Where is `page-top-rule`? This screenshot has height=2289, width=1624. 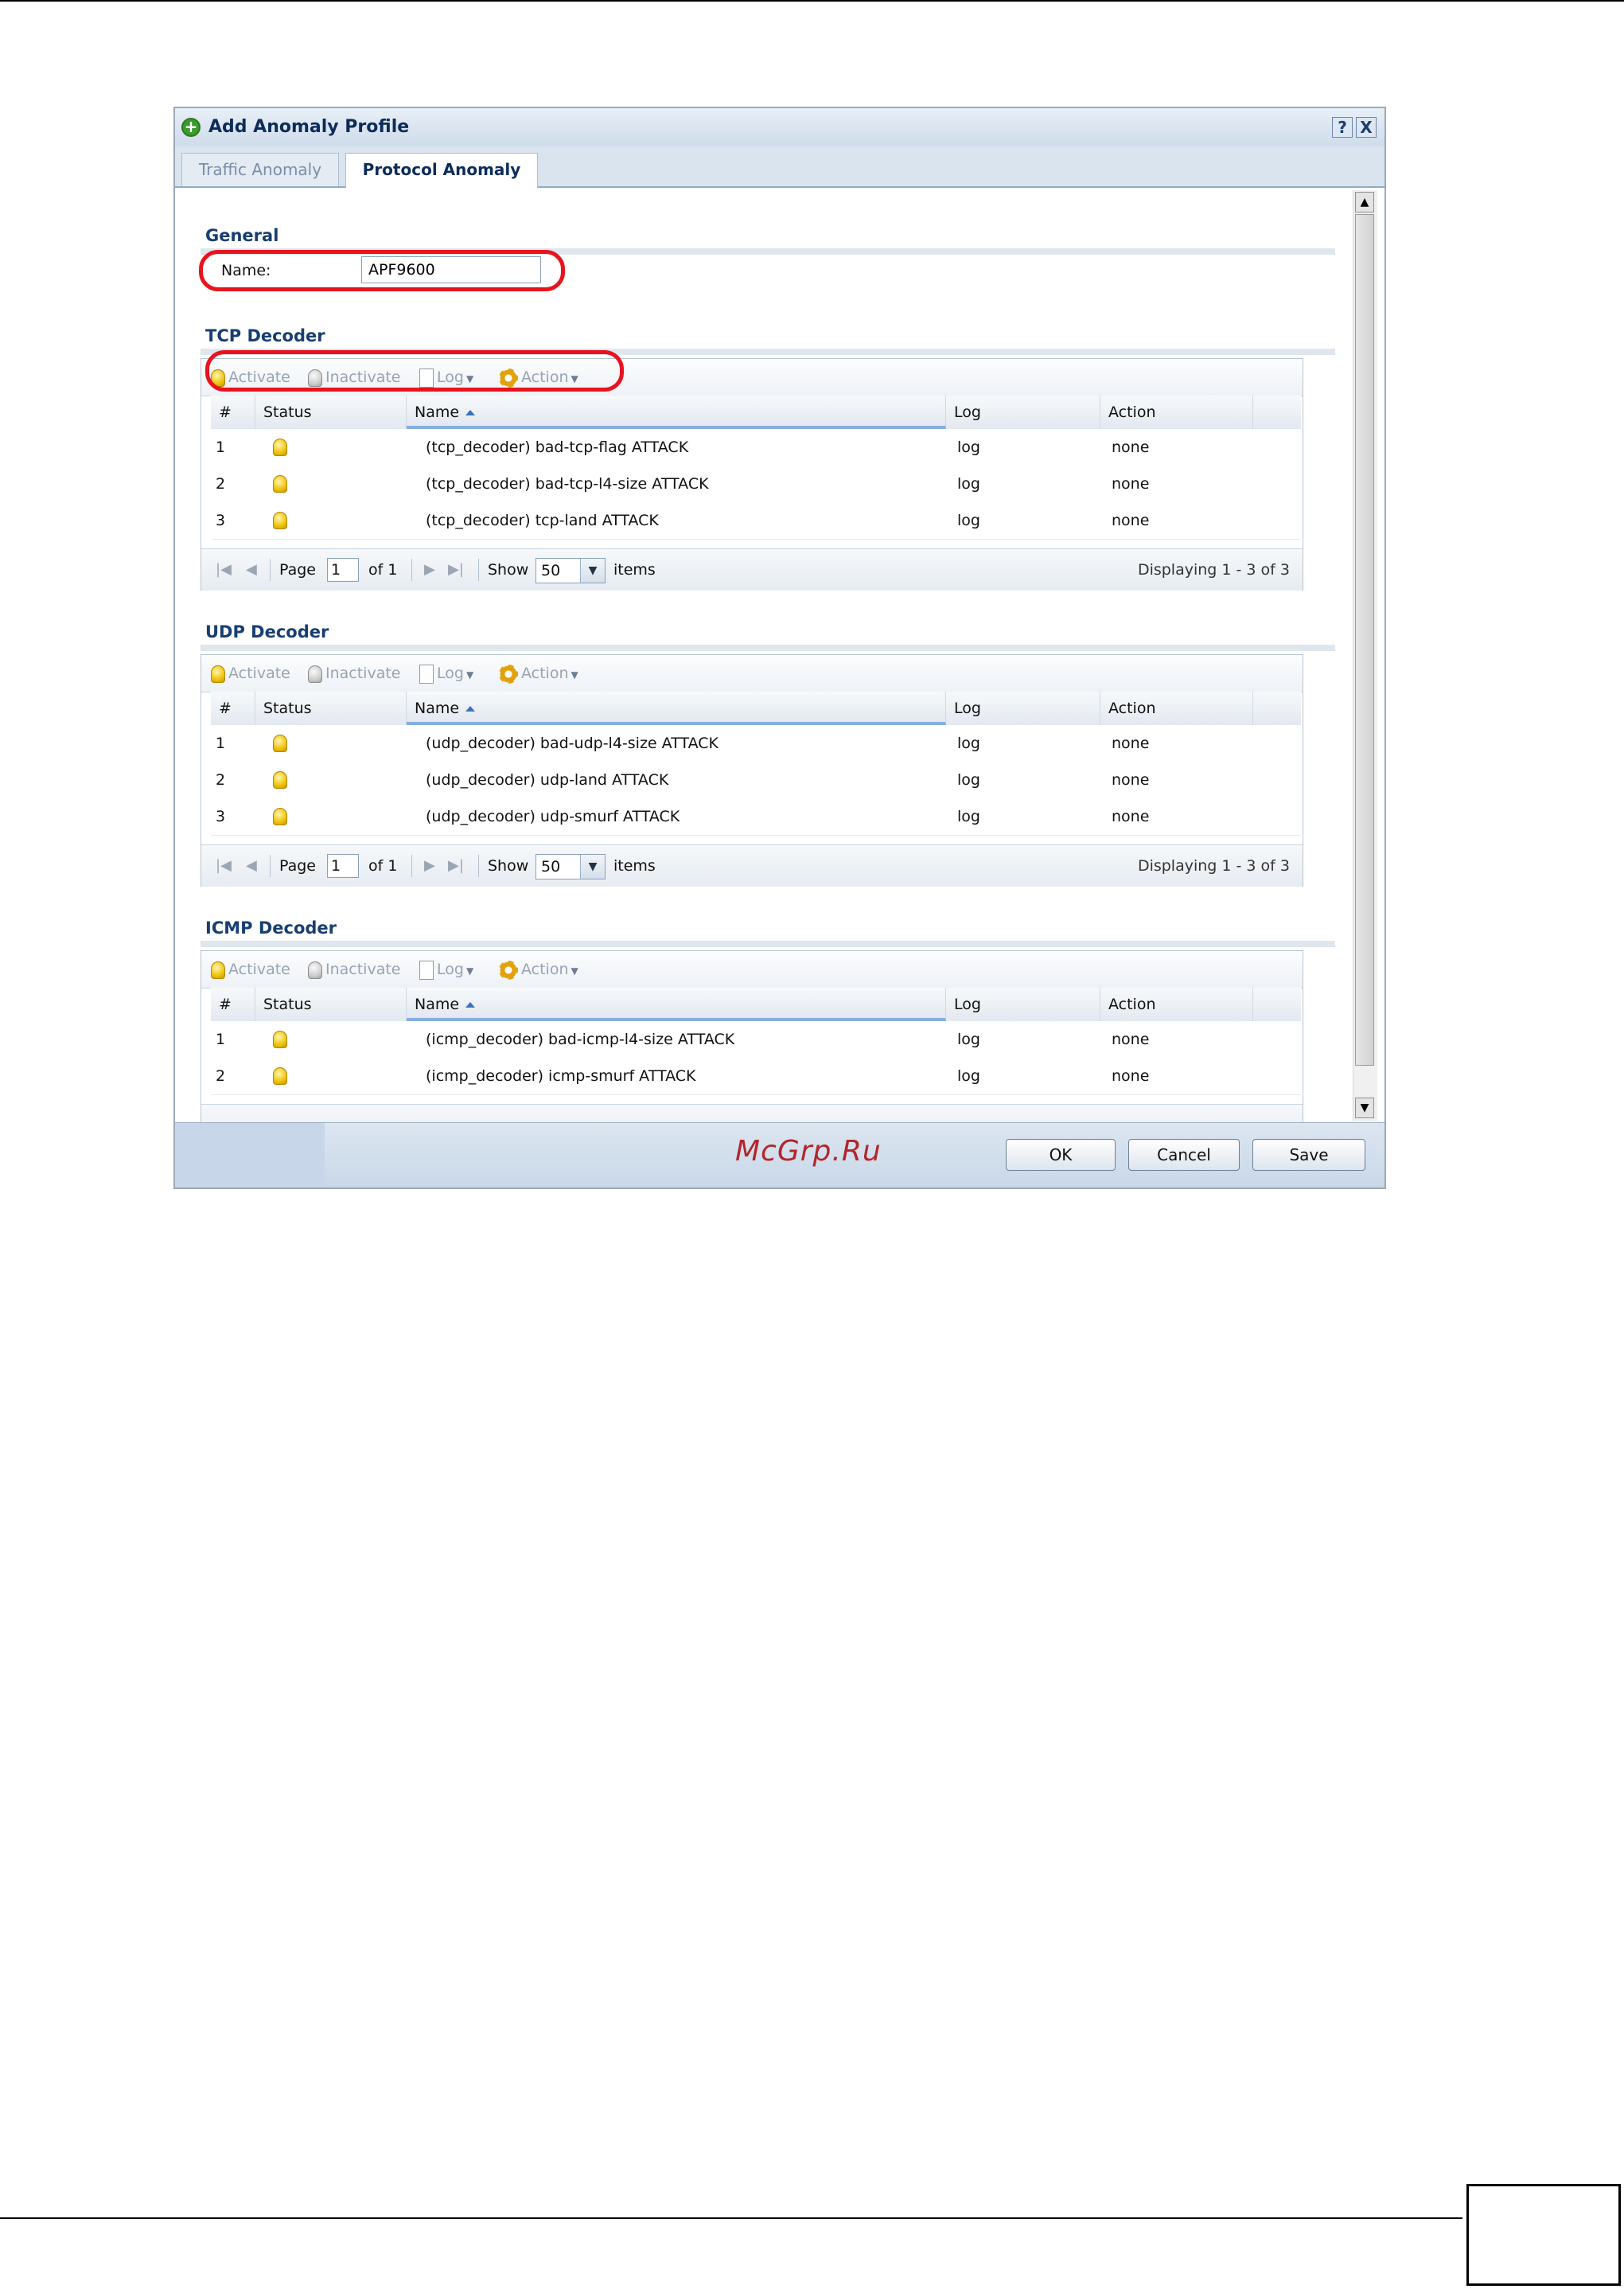 page-top-rule is located at coordinates (812, 1).